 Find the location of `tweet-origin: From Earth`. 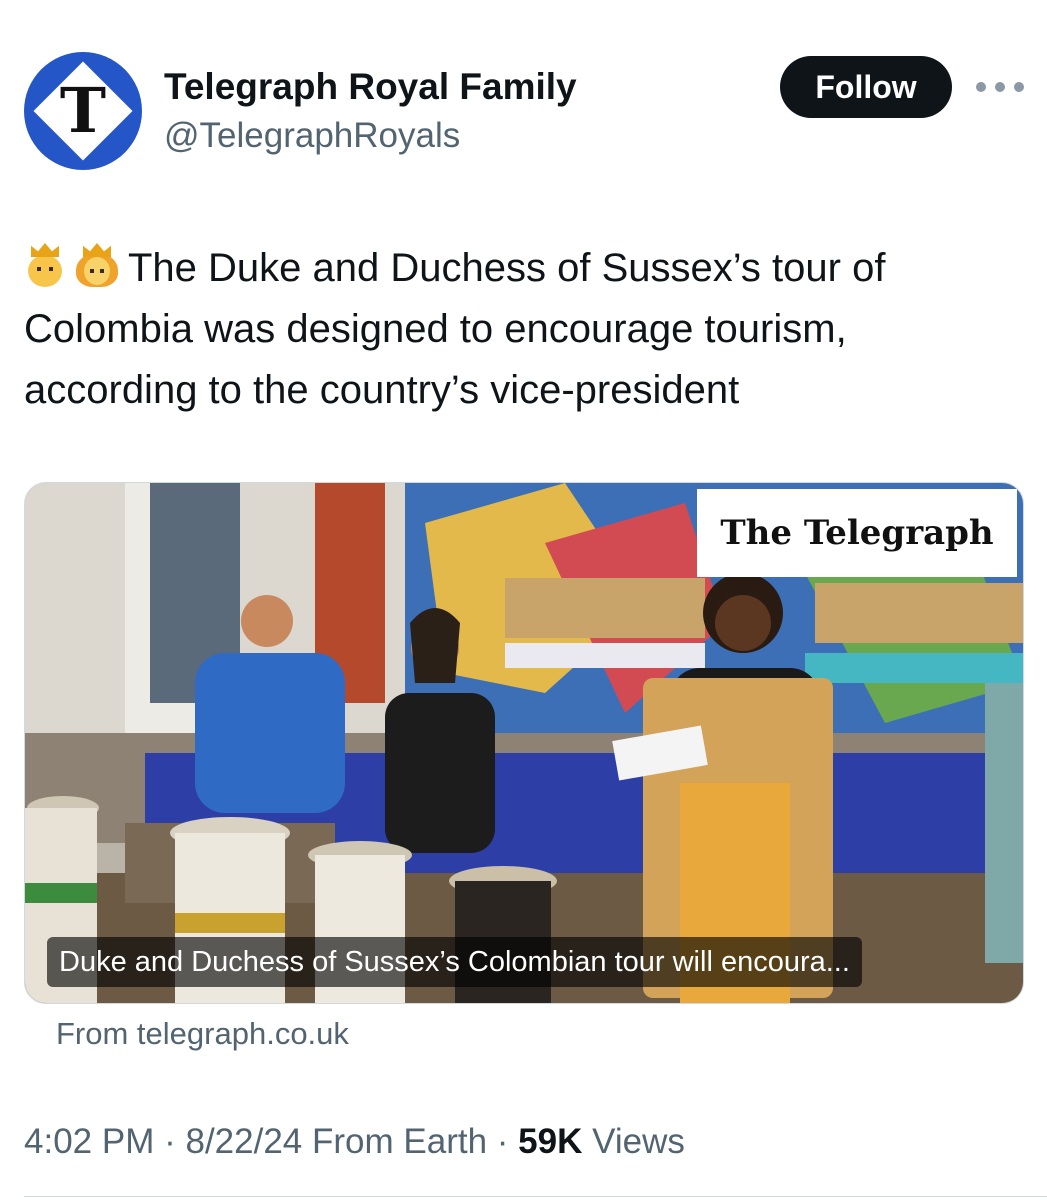

tweet-origin: From Earth is located at coordinates (400, 1141).